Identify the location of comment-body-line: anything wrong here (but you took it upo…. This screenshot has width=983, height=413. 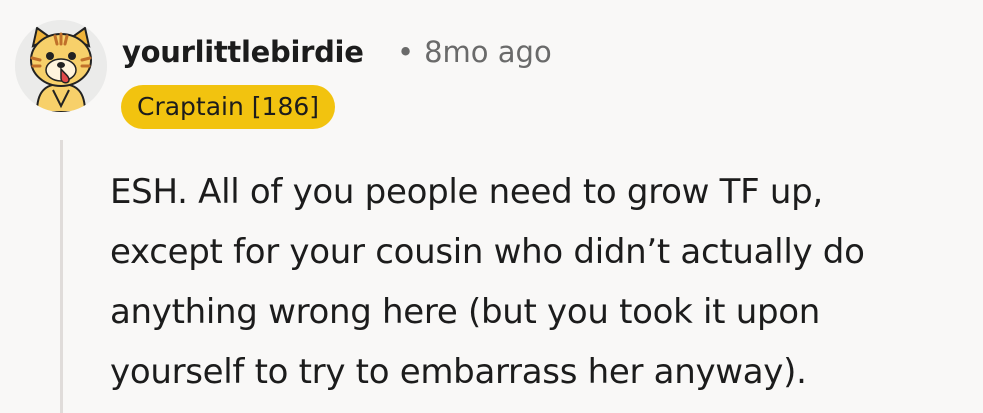
(465, 312).